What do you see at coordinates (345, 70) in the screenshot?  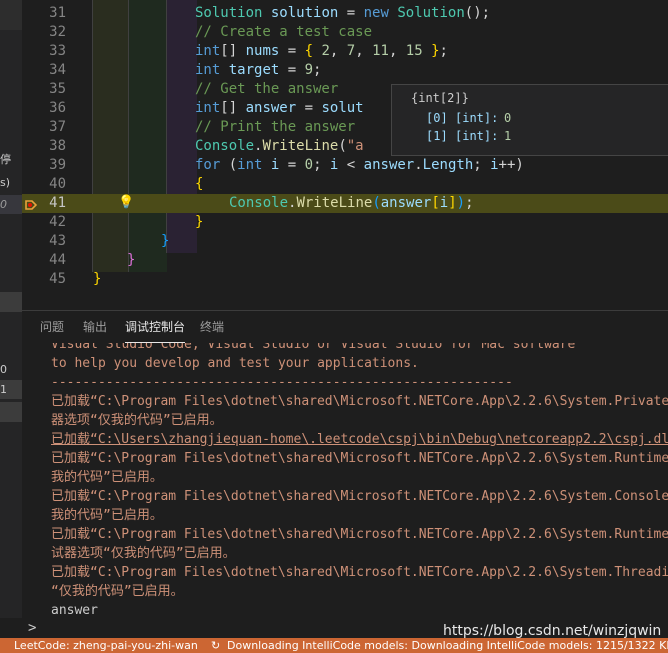 I see `code-line: 34 int target = 9;` at bounding box center [345, 70].